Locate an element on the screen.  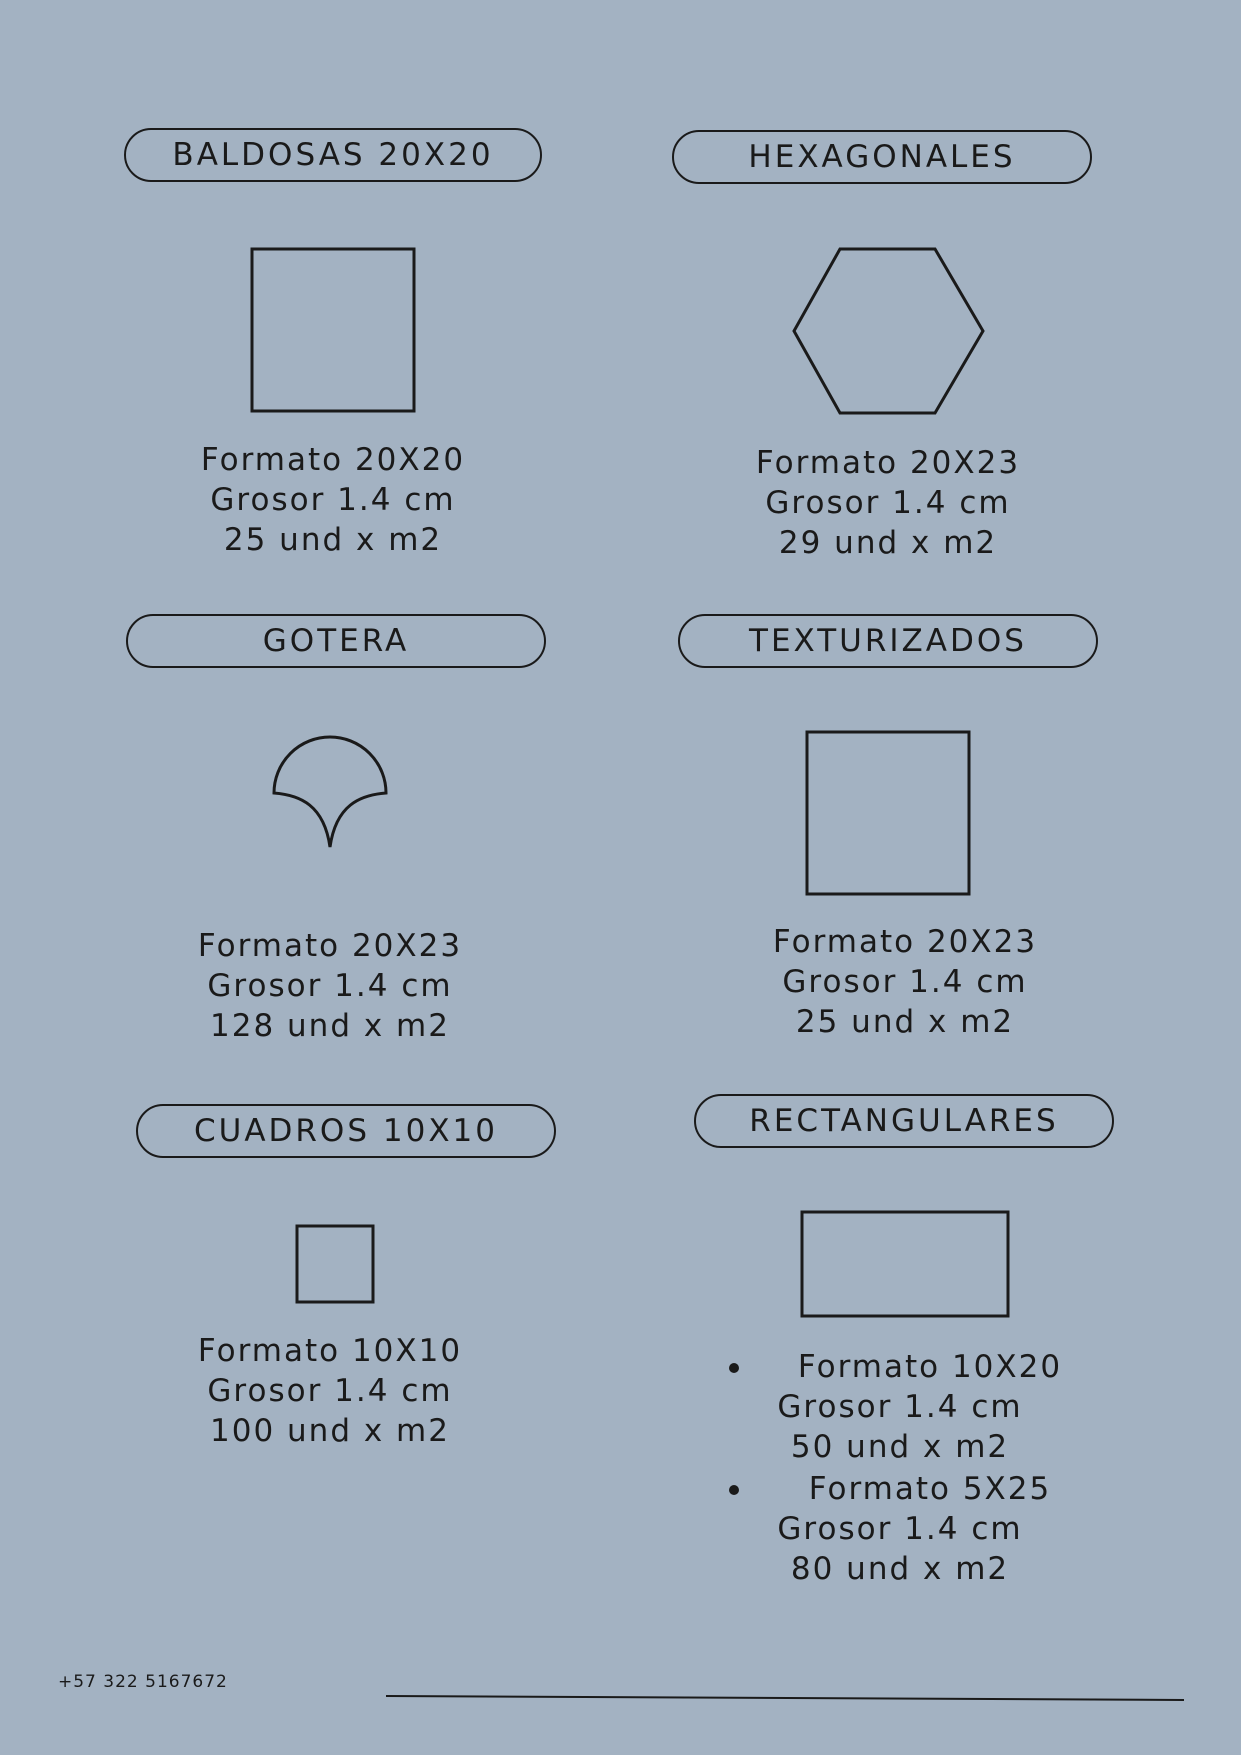
section-title-cuadros: CUADROS 10X10 is located at coordinates (346, 1131).